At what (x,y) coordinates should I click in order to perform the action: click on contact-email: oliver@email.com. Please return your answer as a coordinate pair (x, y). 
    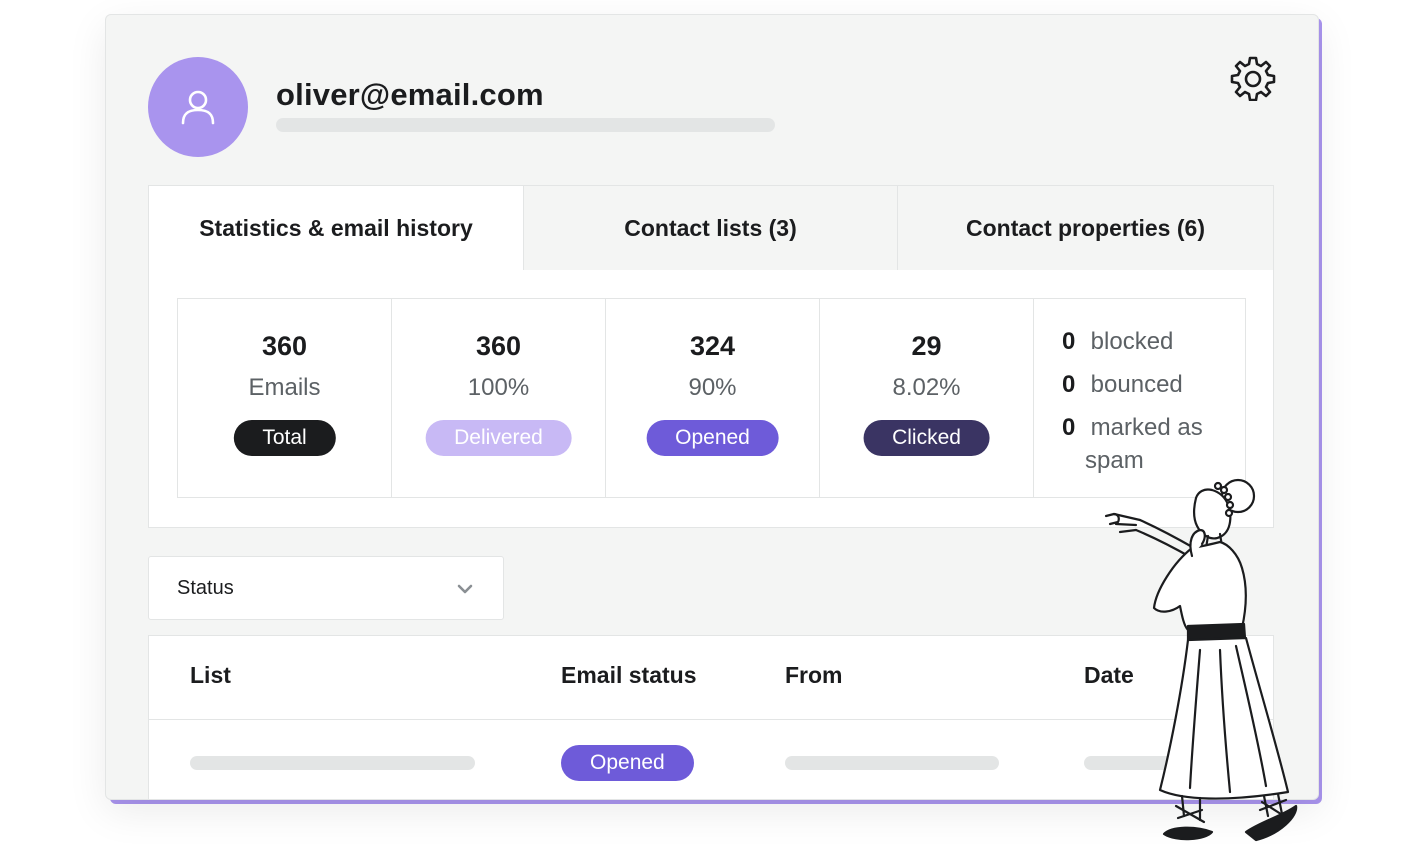
    Looking at the image, I should click on (410, 94).